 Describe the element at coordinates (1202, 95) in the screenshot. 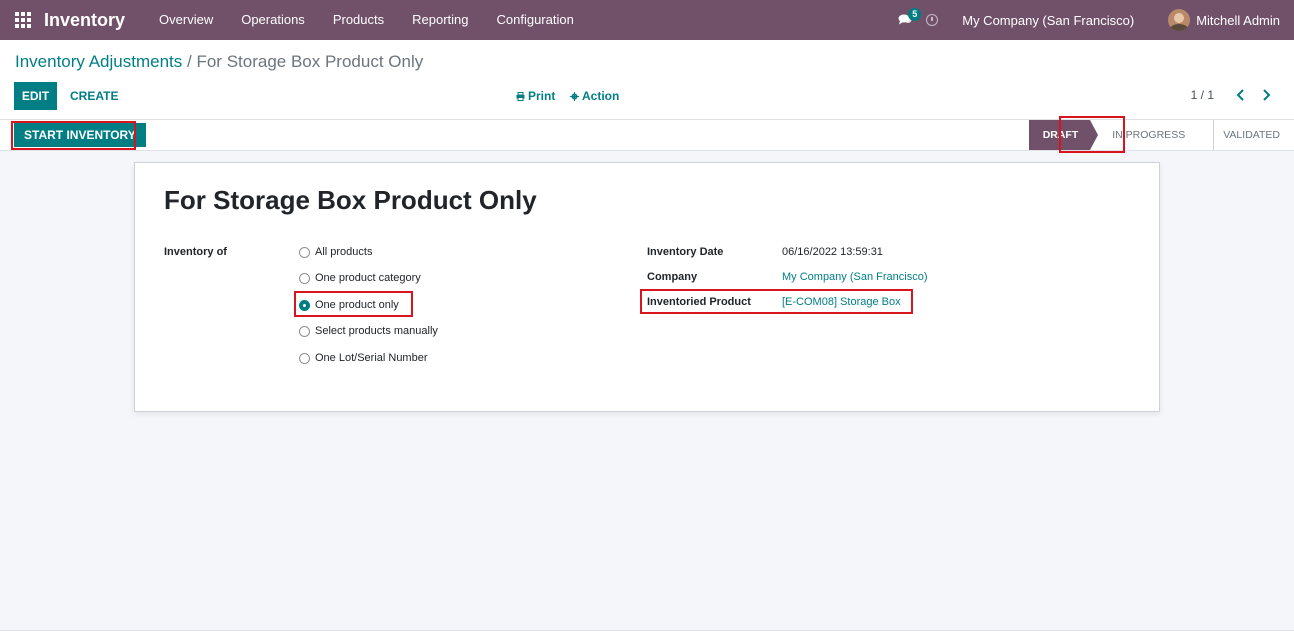

I see `pager-value: 1 / 1` at that location.